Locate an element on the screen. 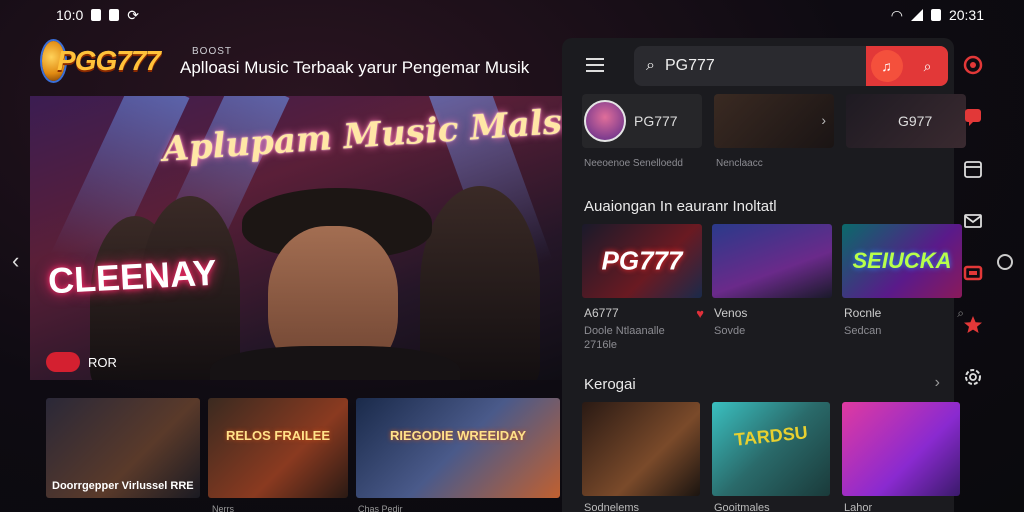  sync-icon: ⟳ is located at coordinates (133, 14).